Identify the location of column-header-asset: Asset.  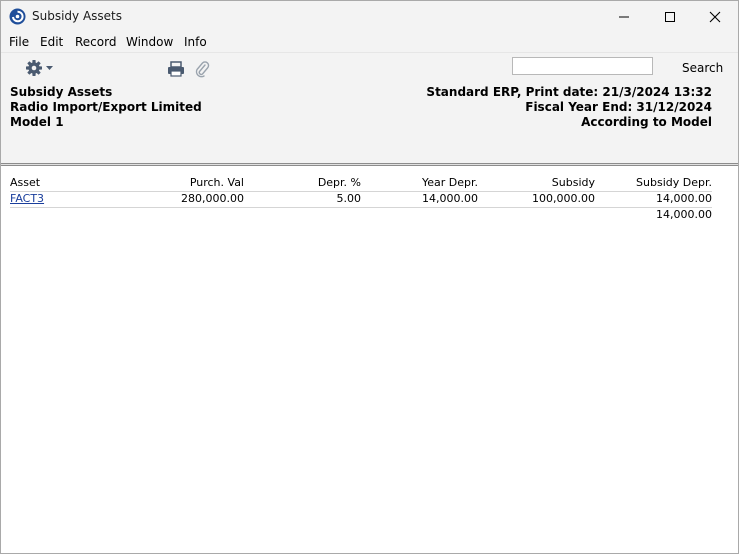
(25, 182).